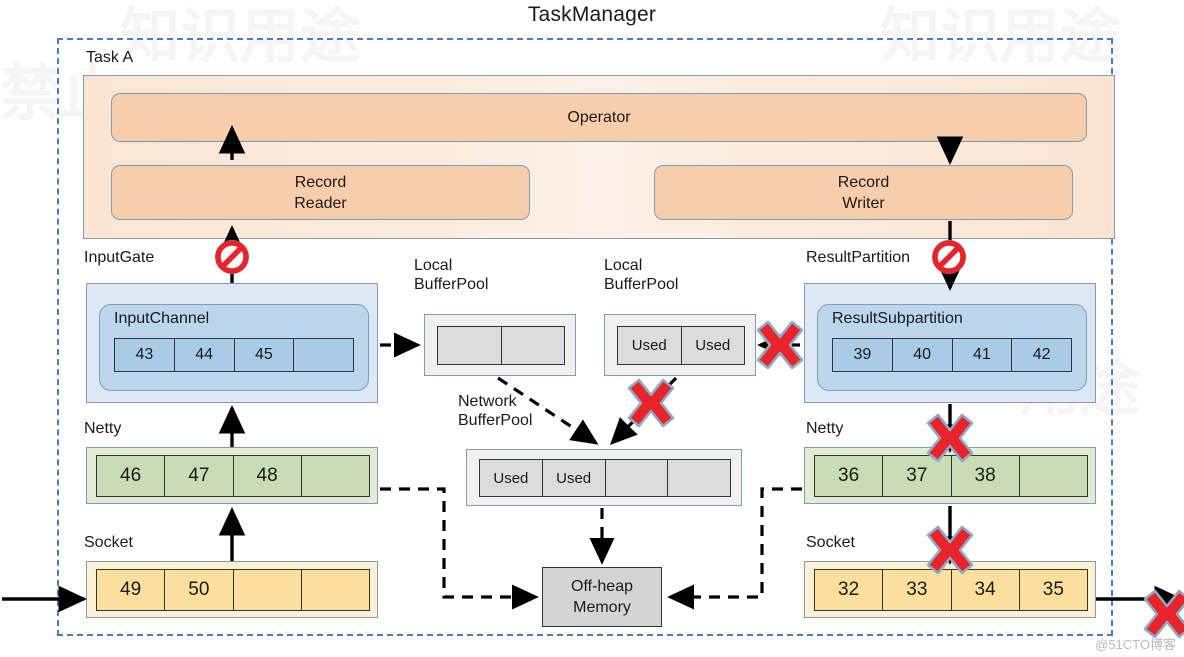 The image size is (1184, 657). I want to click on local-bufferpool-2-strip: Used Used, so click(681, 345).